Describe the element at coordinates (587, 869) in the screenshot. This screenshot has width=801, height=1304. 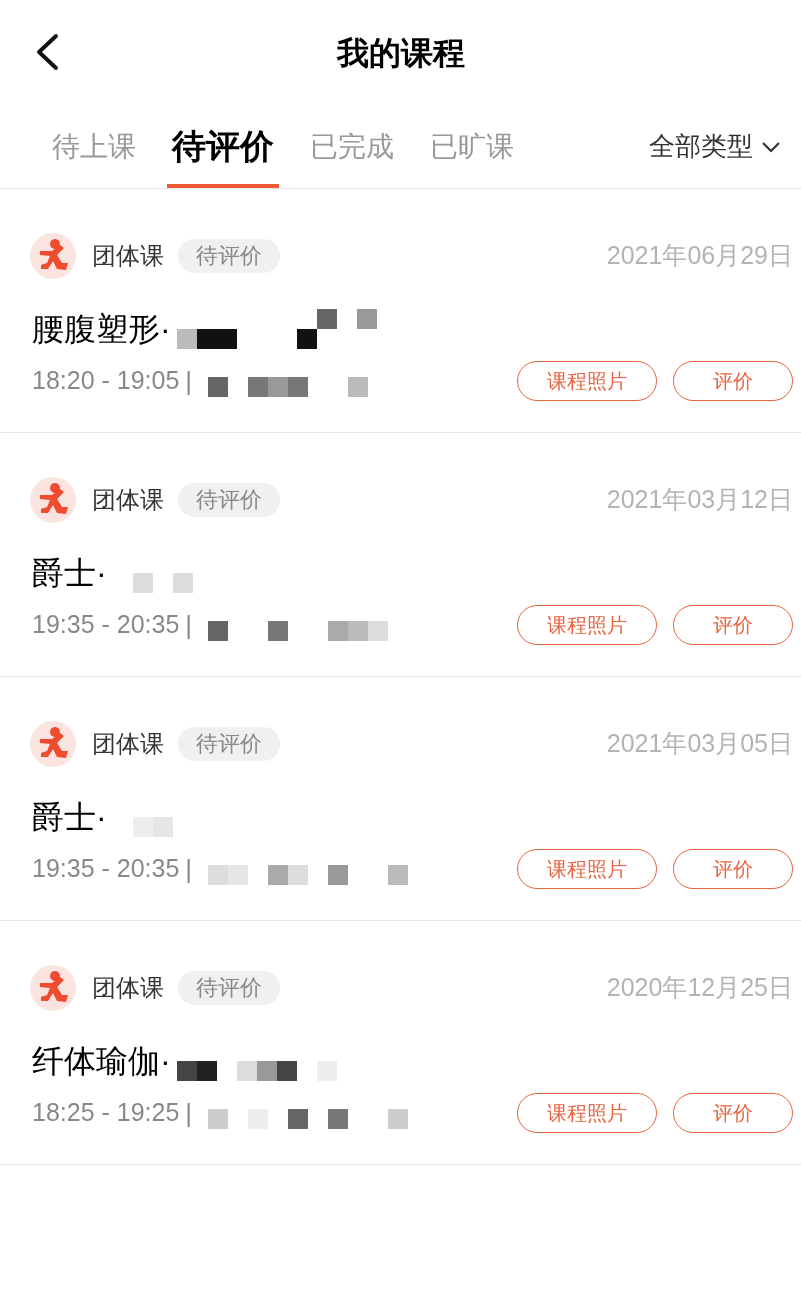
I see `course-photos-button: 课程照片` at that location.